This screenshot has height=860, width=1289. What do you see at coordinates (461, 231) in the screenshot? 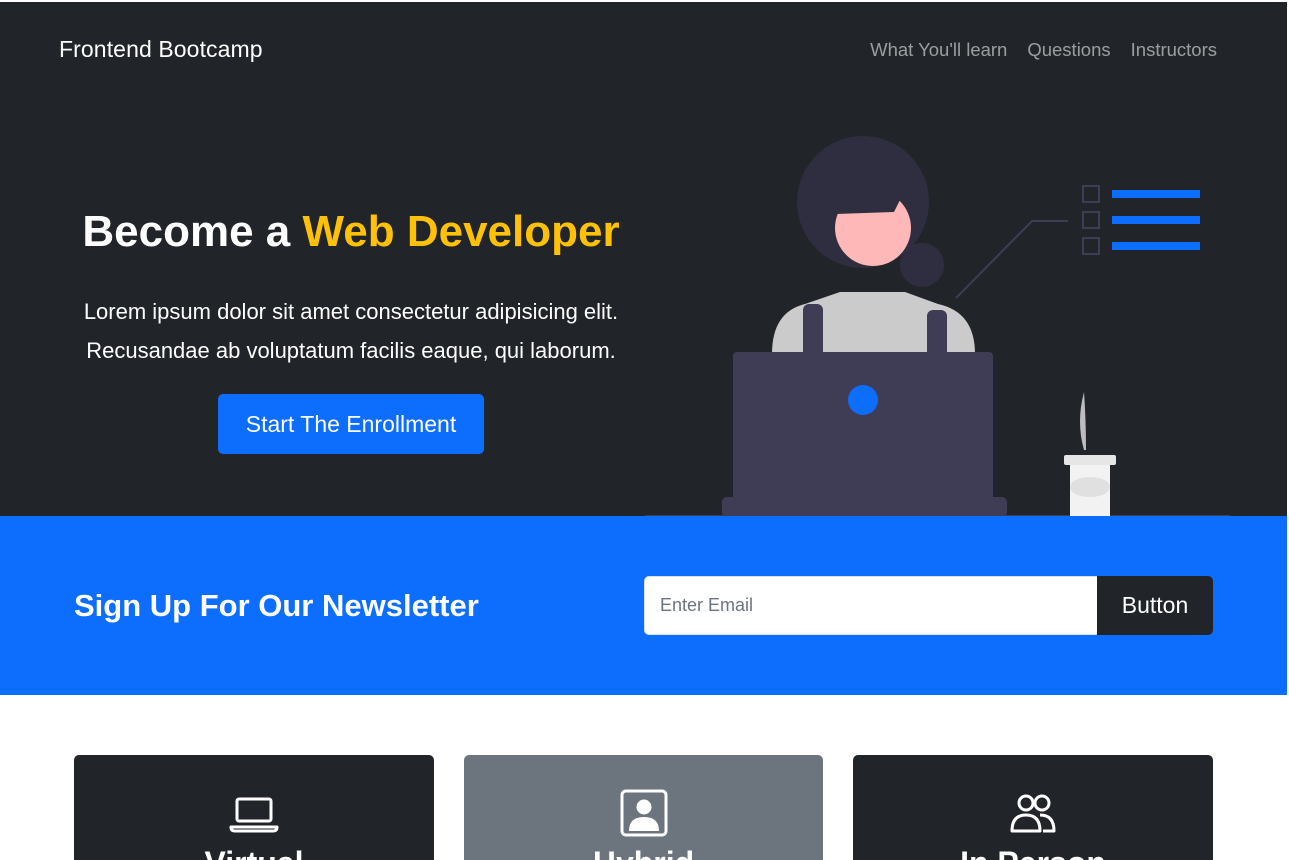
I see `hero-title-accent: Web Developer` at bounding box center [461, 231].